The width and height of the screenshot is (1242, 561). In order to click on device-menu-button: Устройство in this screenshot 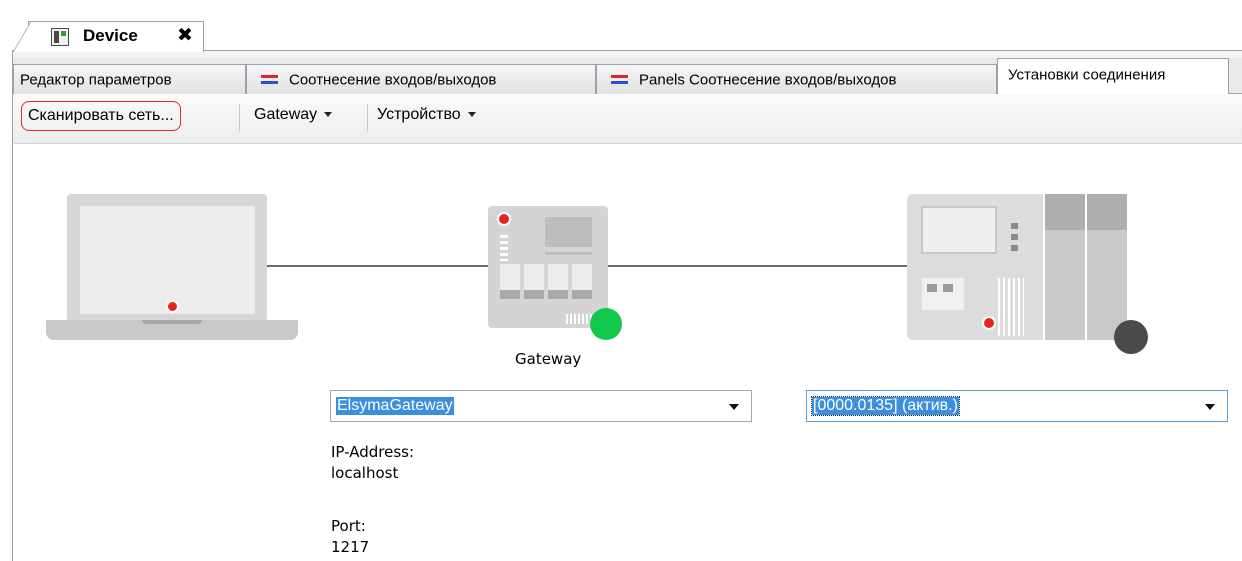, I will do `click(426, 115)`.